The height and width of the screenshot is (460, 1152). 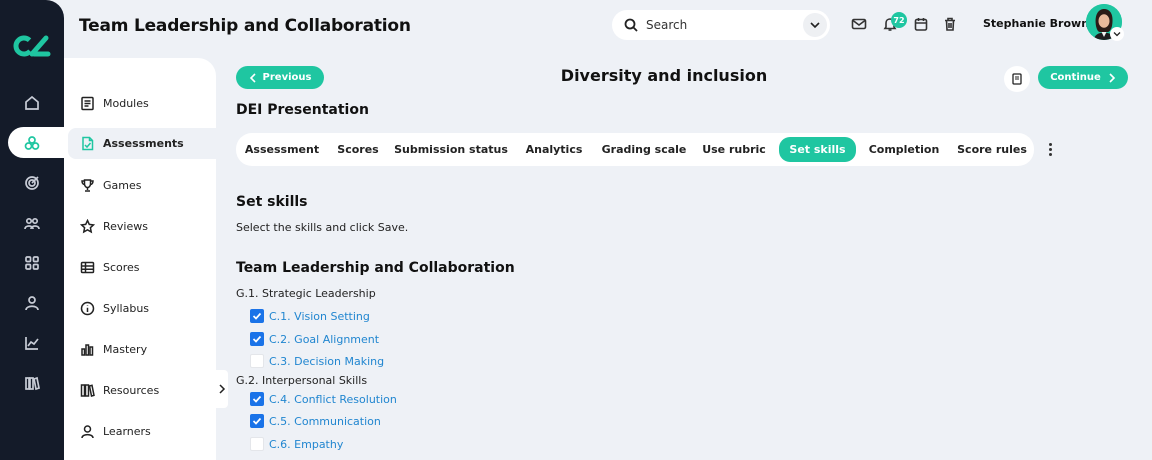 I want to click on table-icon, so click(x=87, y=267).